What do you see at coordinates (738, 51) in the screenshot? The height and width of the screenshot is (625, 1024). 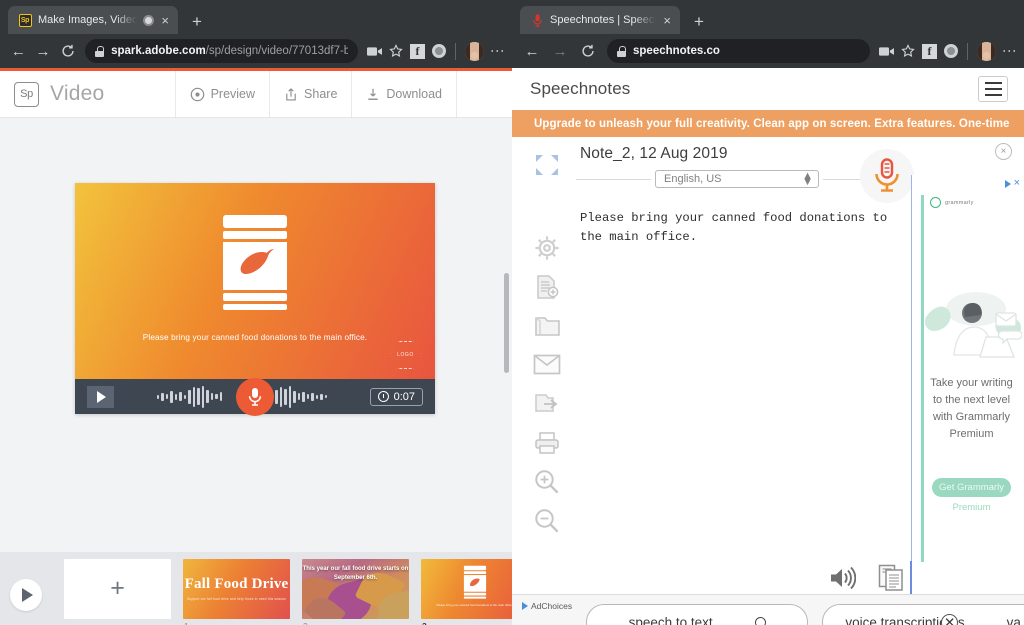 I see `address-bar: speechnotes.co` at bounding box center [738, 51].